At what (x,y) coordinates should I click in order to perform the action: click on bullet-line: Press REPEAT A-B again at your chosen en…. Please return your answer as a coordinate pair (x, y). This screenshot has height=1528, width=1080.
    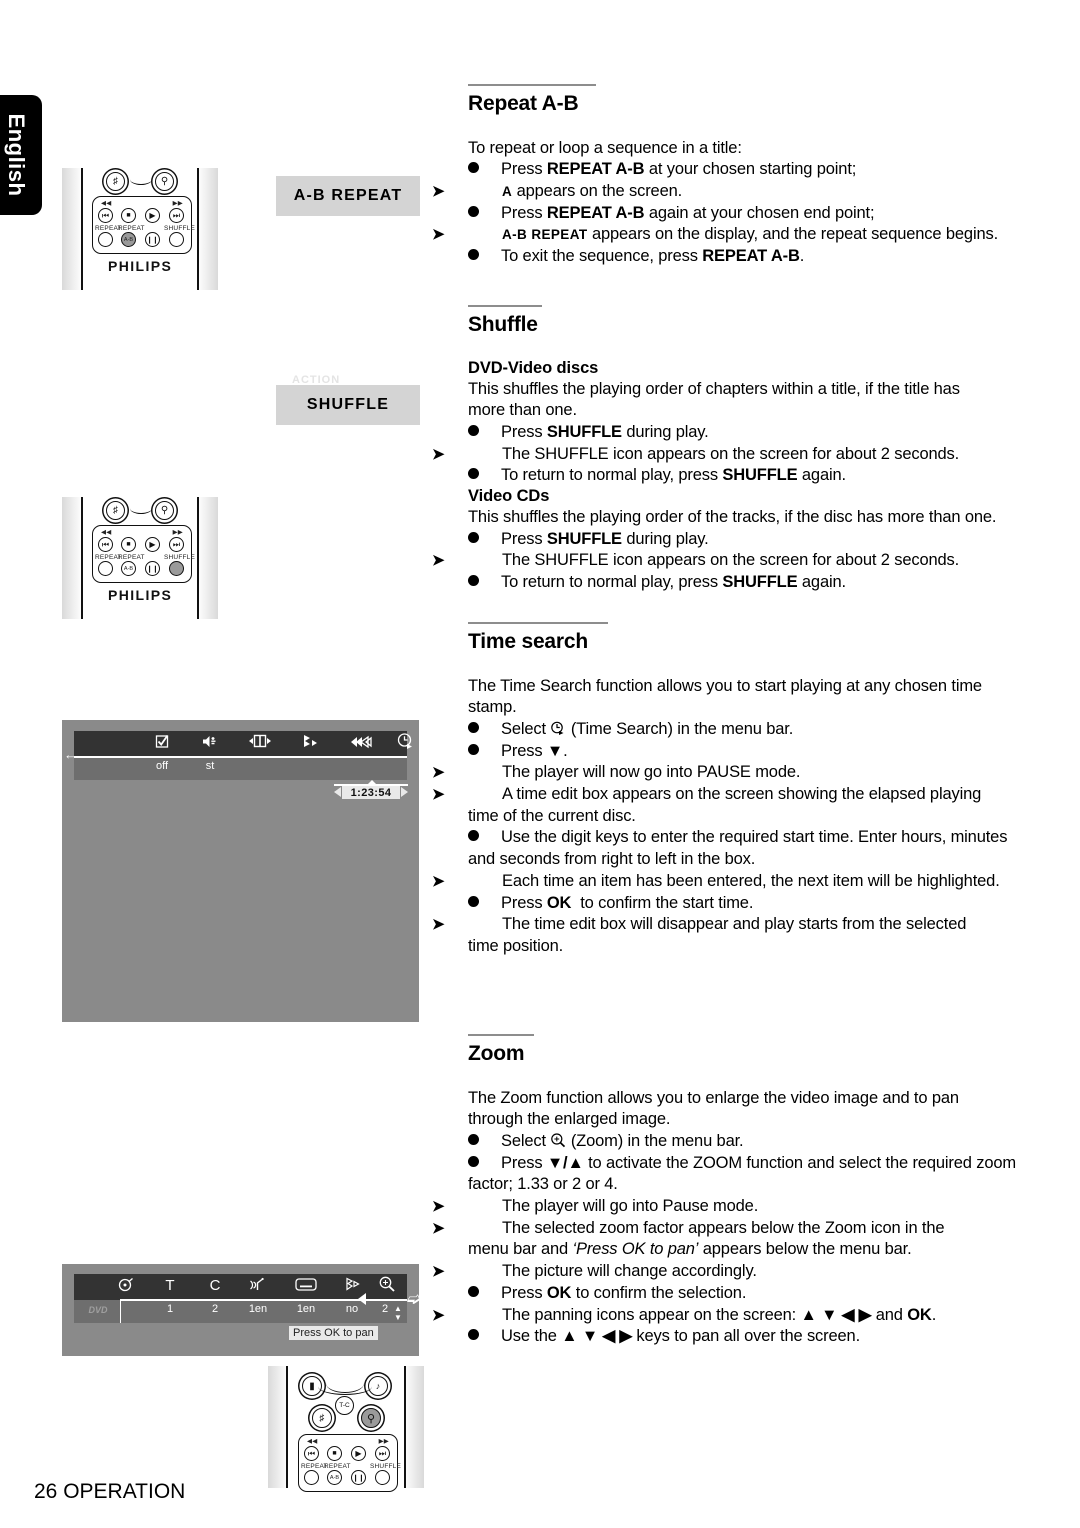
    Looking at the image, I should click on (748, 214).